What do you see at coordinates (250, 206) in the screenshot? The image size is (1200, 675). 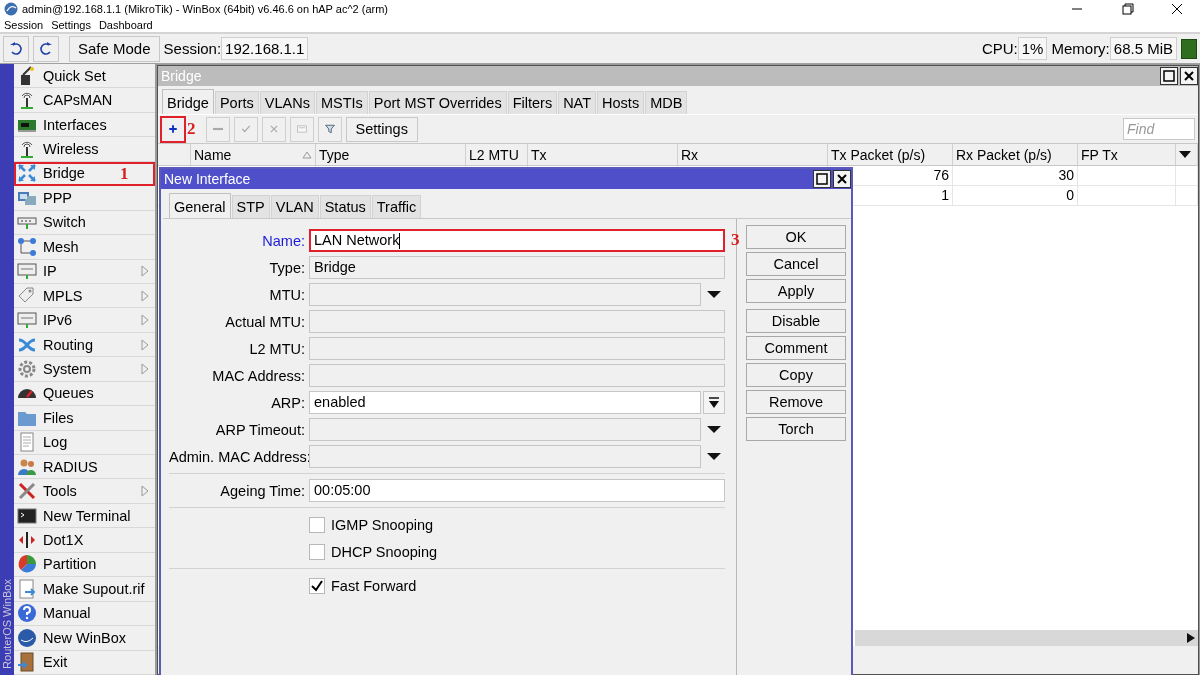 I see `tab: STP` at bounding box center [250, 206].